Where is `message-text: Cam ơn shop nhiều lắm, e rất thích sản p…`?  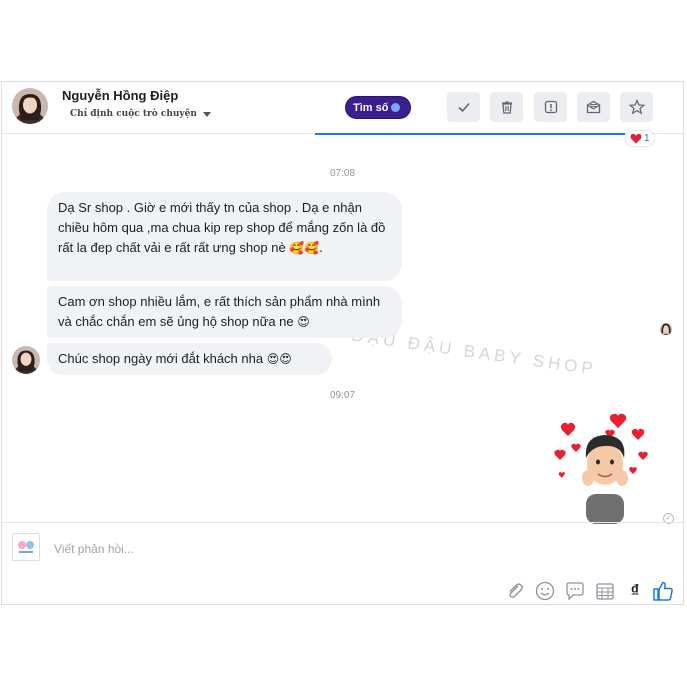
message-text: Cam ơn shop nhiều lắm, e rất thích sản p… is located at coordinates (219, 311).